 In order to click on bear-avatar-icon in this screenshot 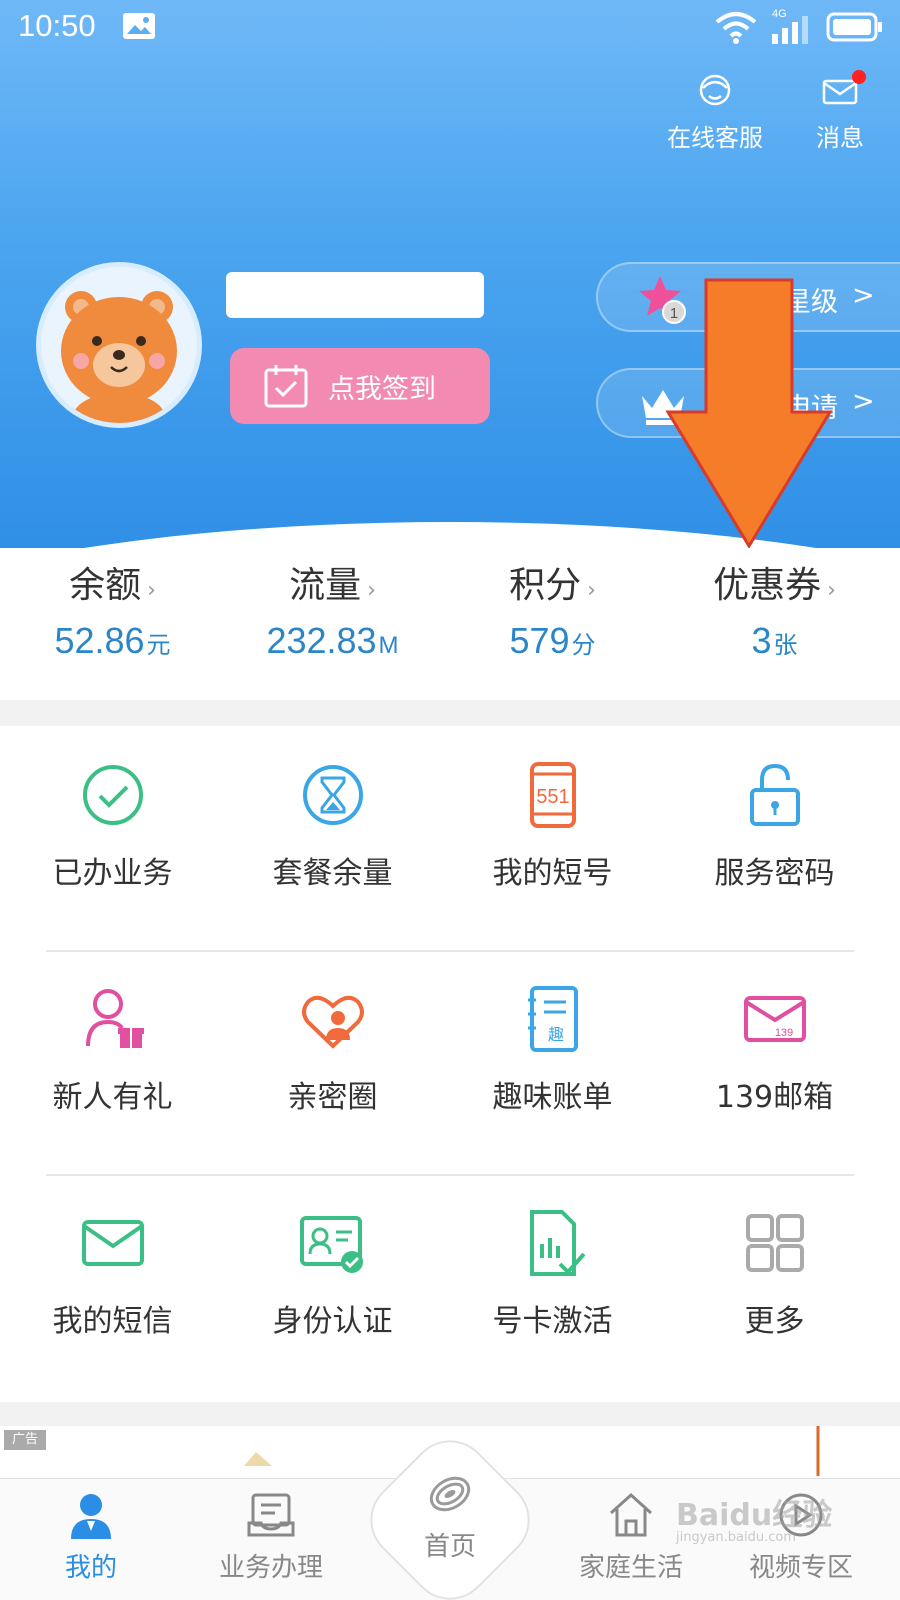, I will do `click(119, 357)`.